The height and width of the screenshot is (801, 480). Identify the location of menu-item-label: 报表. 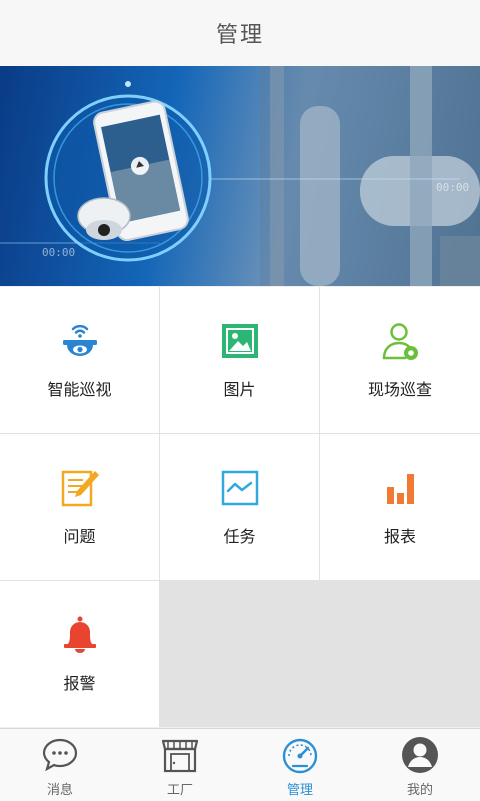
(399, 536).